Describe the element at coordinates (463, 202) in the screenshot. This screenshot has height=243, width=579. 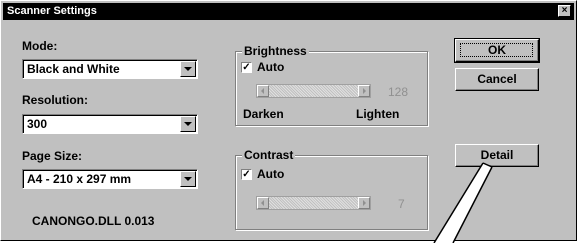
I see `callout-pointer` at that location.